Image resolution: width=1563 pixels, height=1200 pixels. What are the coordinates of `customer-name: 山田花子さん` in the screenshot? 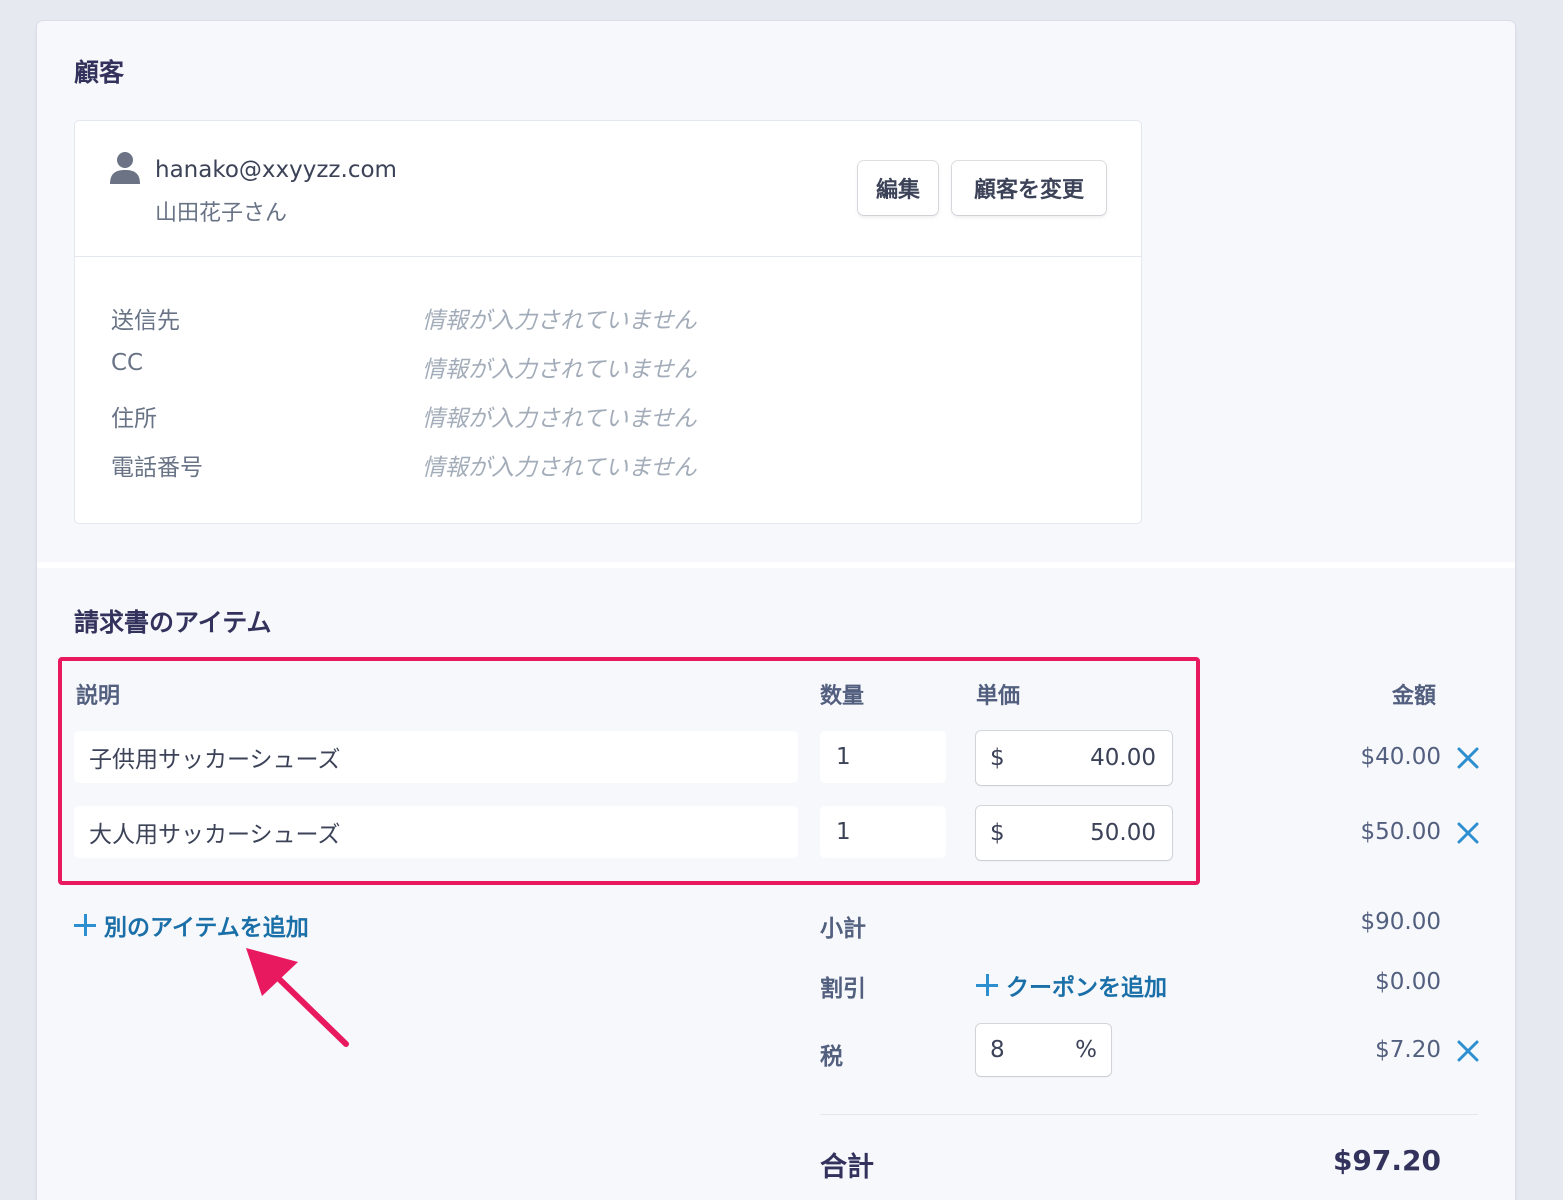 It's located at (221, 213).